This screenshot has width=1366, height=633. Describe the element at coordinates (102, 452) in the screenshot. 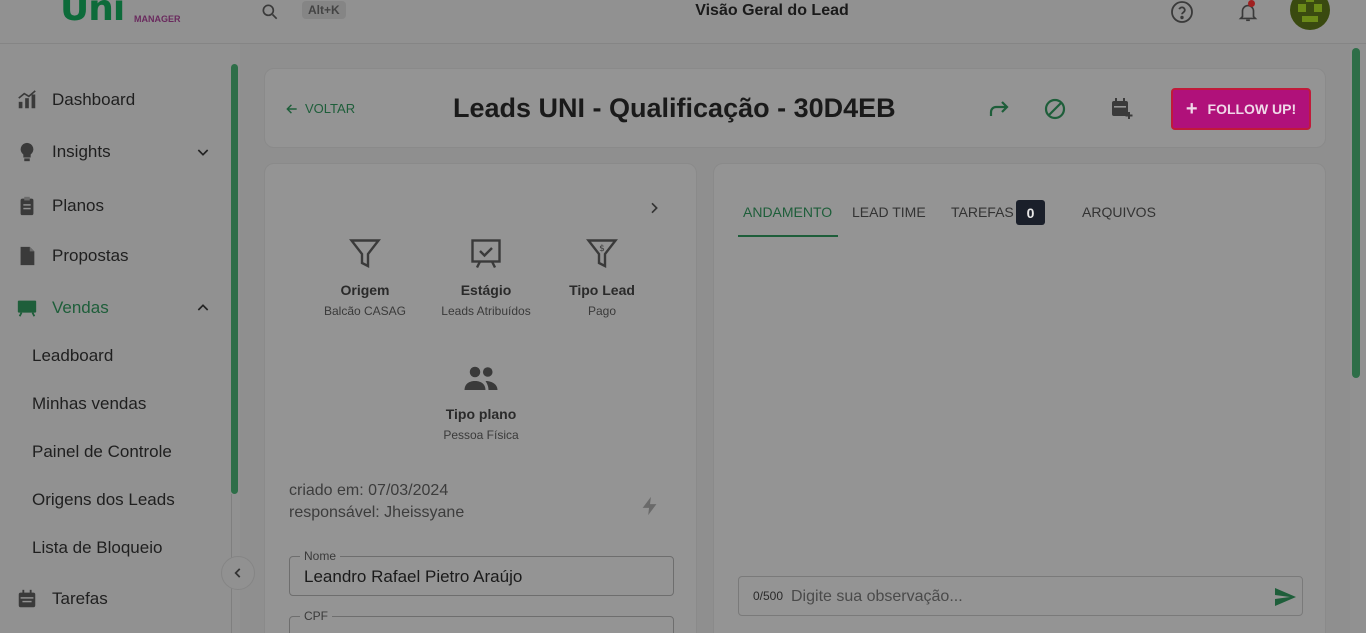

I see `sidebar-subitem-painel-de-controle: Painel de Controle` at that location.